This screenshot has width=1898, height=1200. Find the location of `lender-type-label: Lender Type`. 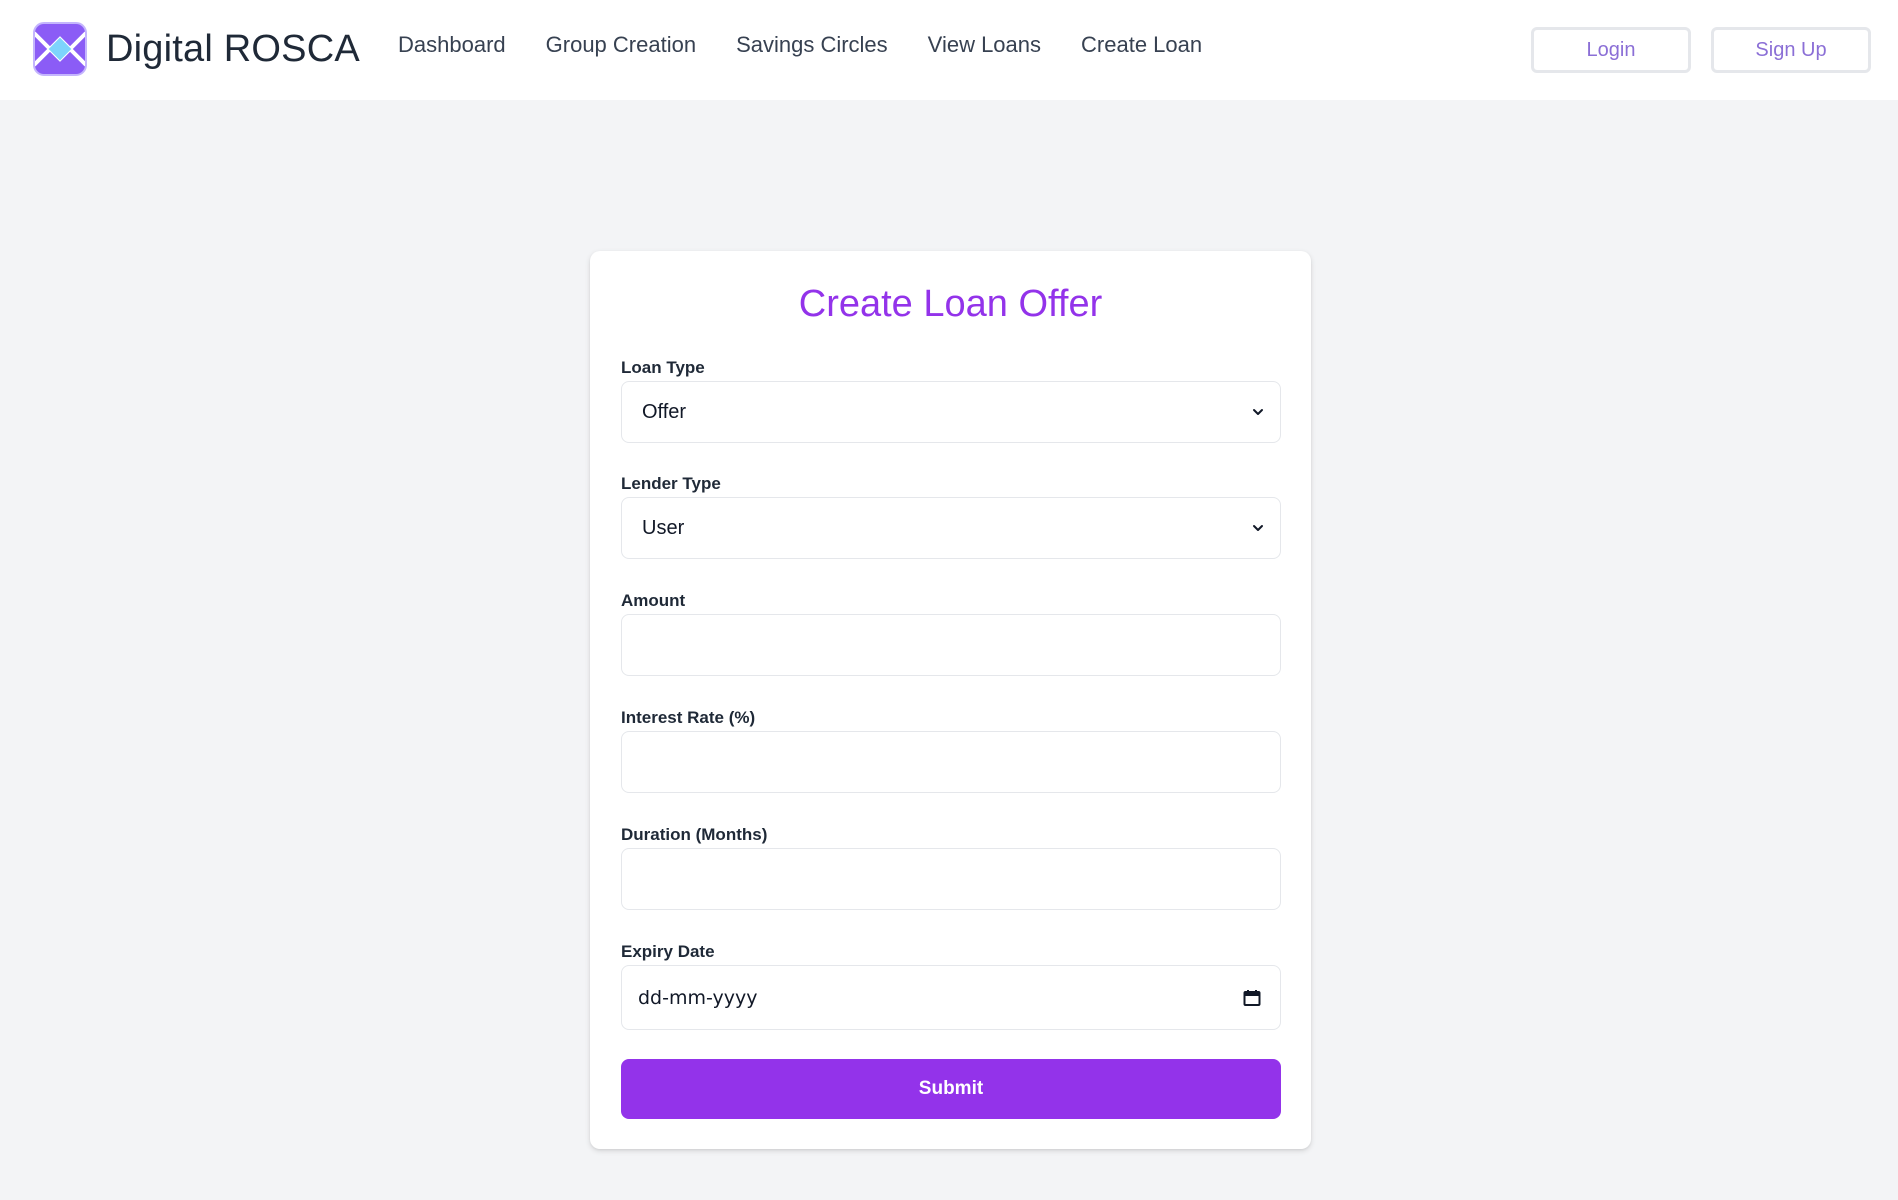

lender-type-label: Lender Type is located at coordinates (671, 483).